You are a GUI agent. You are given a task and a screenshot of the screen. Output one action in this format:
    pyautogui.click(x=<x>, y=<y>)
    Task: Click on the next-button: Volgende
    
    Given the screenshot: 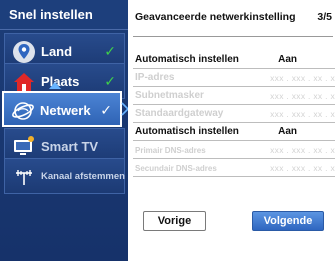 What is the action you would take?
    pyautogui.click(x=288, y=221)
    